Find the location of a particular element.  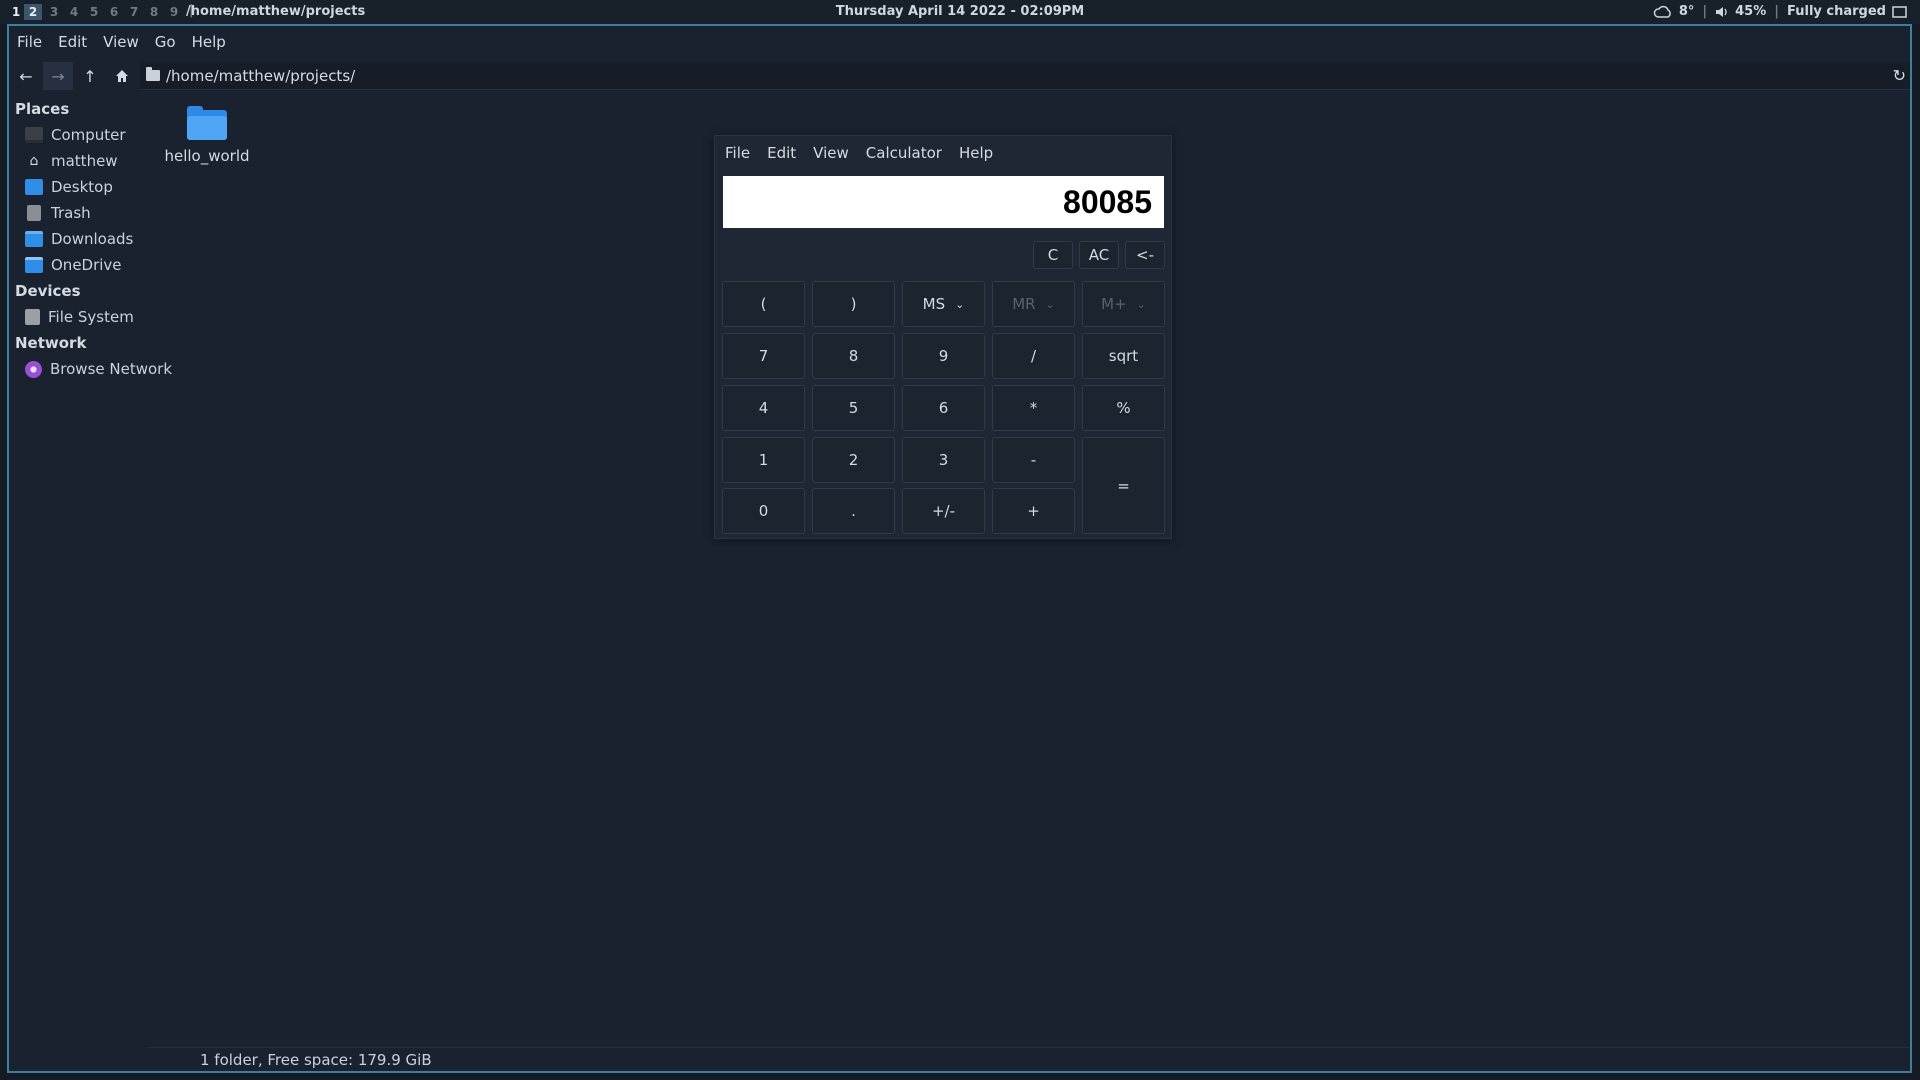

sidebar-item-label: Browse Network is located at coordinates (111, 369).